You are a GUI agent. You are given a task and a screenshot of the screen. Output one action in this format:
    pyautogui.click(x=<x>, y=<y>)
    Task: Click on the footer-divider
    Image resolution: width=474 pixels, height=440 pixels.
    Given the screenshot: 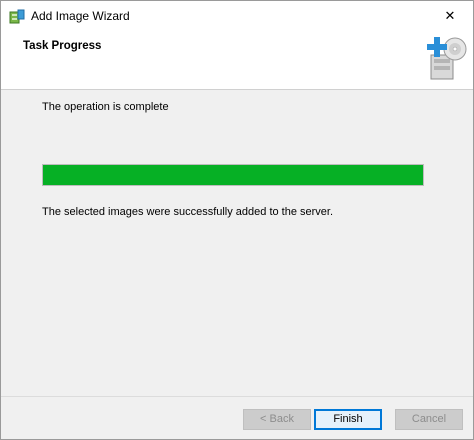 What is the action you would take?
    pyautogui.click(x=237, y=396)
    